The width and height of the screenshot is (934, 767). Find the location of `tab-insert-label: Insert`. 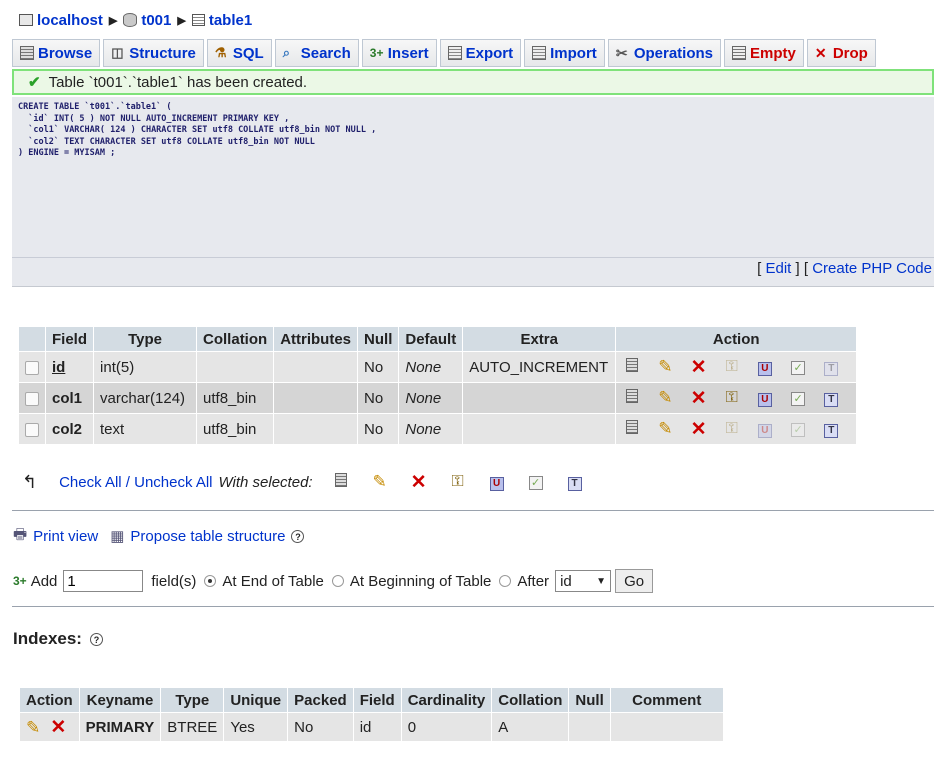

tab-insert-label: Insert is located at coordinates (408, 53).